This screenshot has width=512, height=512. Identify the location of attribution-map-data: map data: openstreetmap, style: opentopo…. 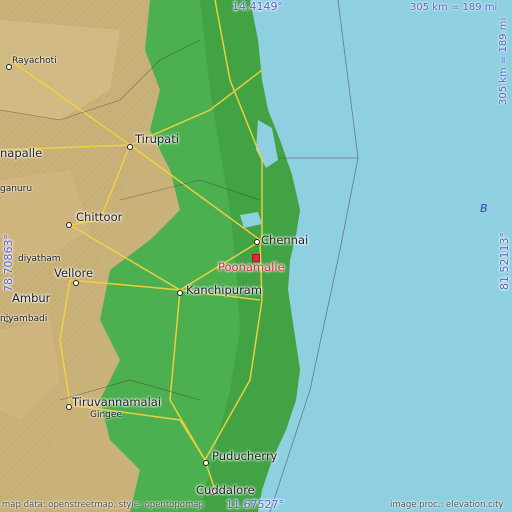
(103, 505).